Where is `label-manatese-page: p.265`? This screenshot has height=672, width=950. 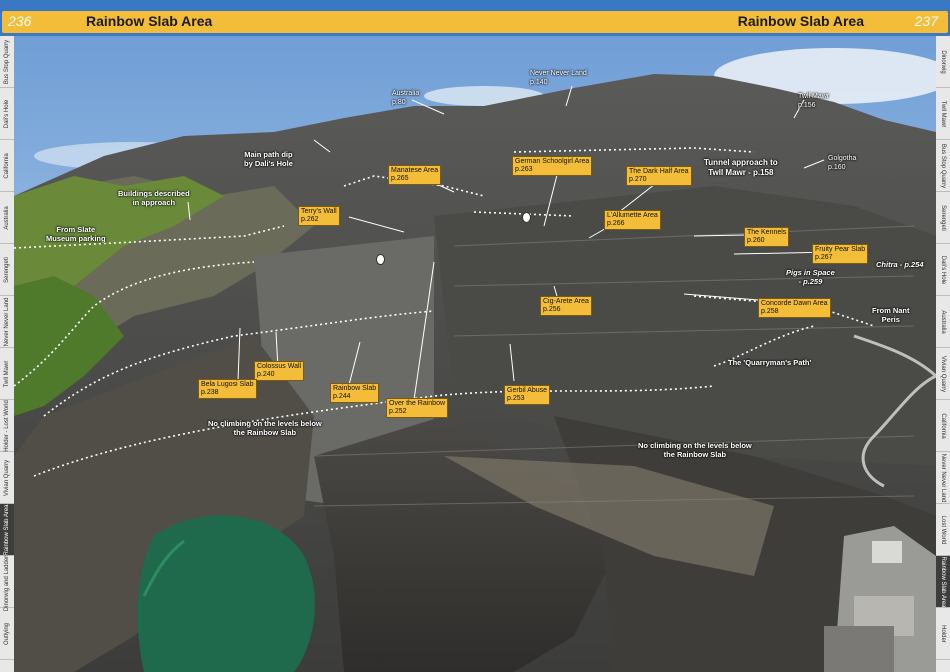
label-manatese-page: p.265 is located at coordinates (400, 178).